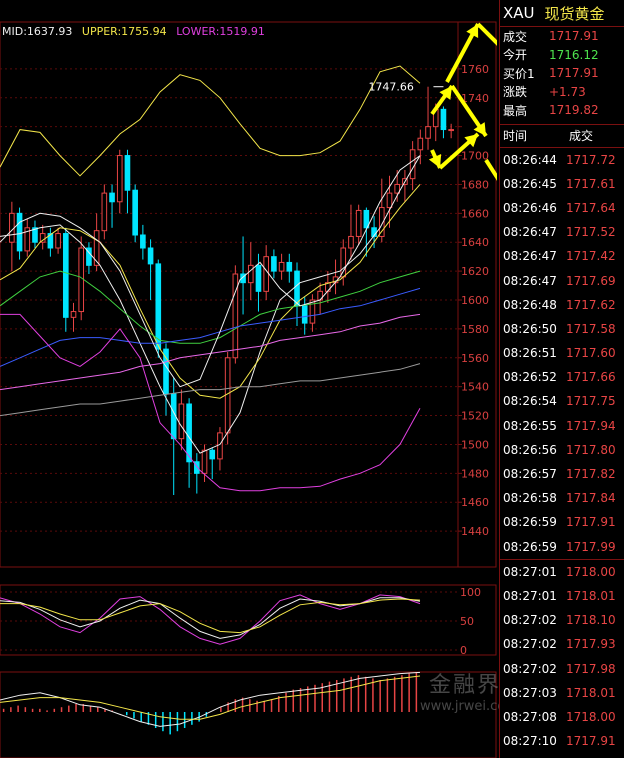 Image resolution: width=624 pixels, height=758 pixels. I want to click on trades-header-time: 时间, so click(515, 136).